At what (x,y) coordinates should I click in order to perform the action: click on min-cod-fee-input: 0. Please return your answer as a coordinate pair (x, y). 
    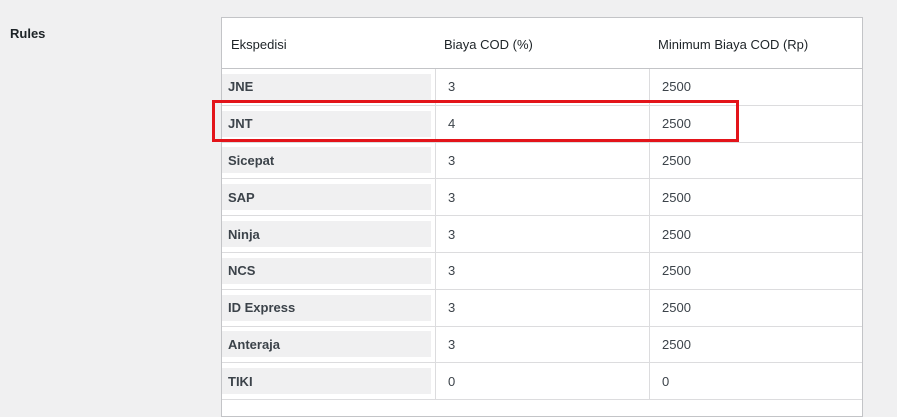
    Looking at the image, I should click on (755, 381).